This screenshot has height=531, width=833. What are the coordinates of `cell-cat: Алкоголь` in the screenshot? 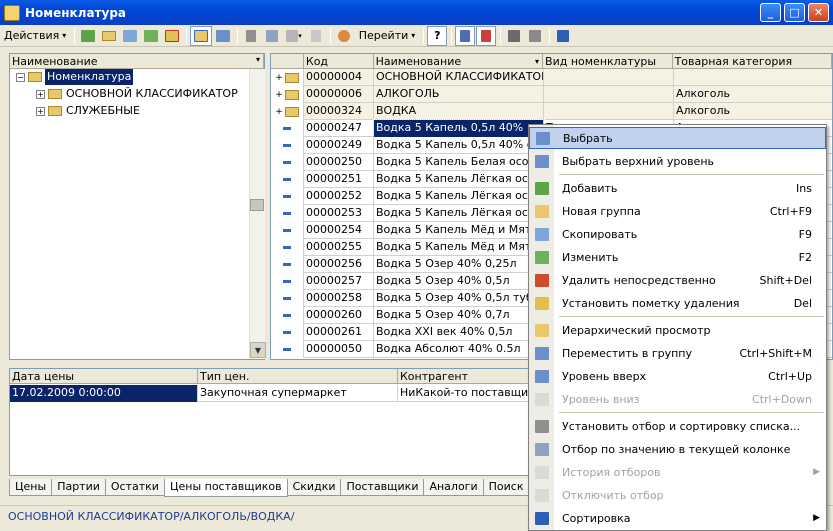 It's located at (753, 111).